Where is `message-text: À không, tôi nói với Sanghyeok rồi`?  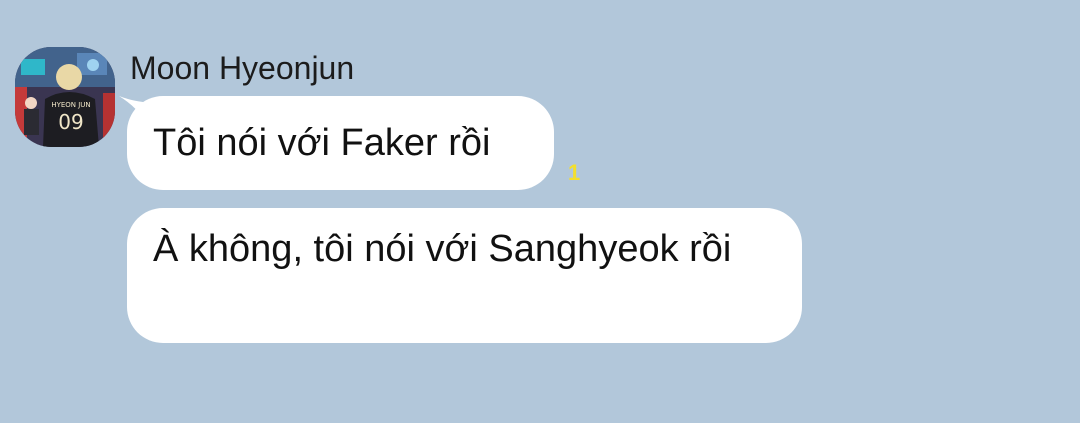
message-text: À không, tôi nói với Sanghyeok rồi is located at coordinates (442, 249).